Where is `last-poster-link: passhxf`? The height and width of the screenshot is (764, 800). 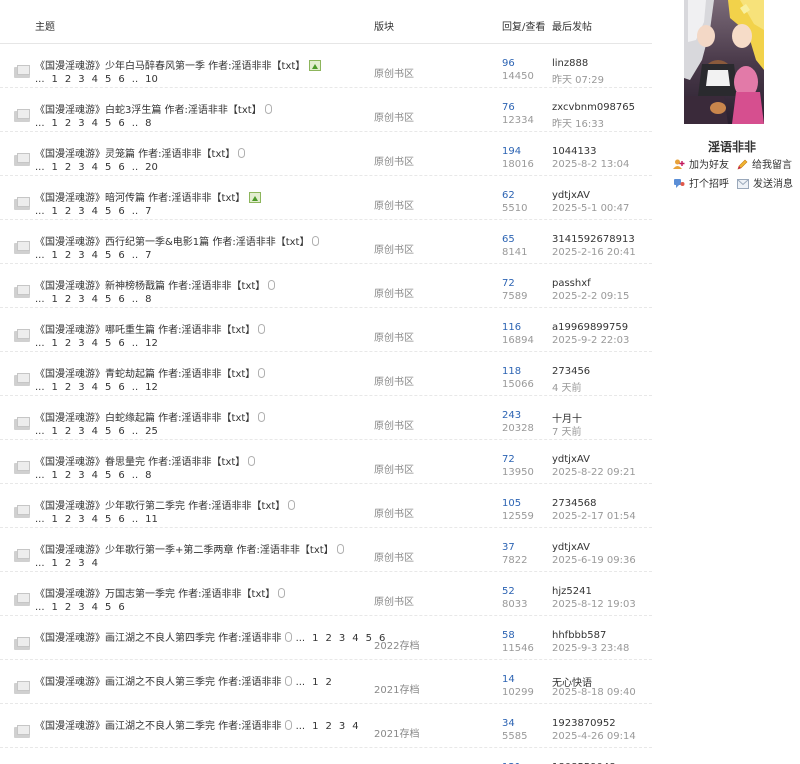
last-poster-link: passhxf is located at coordinates (571, 283).